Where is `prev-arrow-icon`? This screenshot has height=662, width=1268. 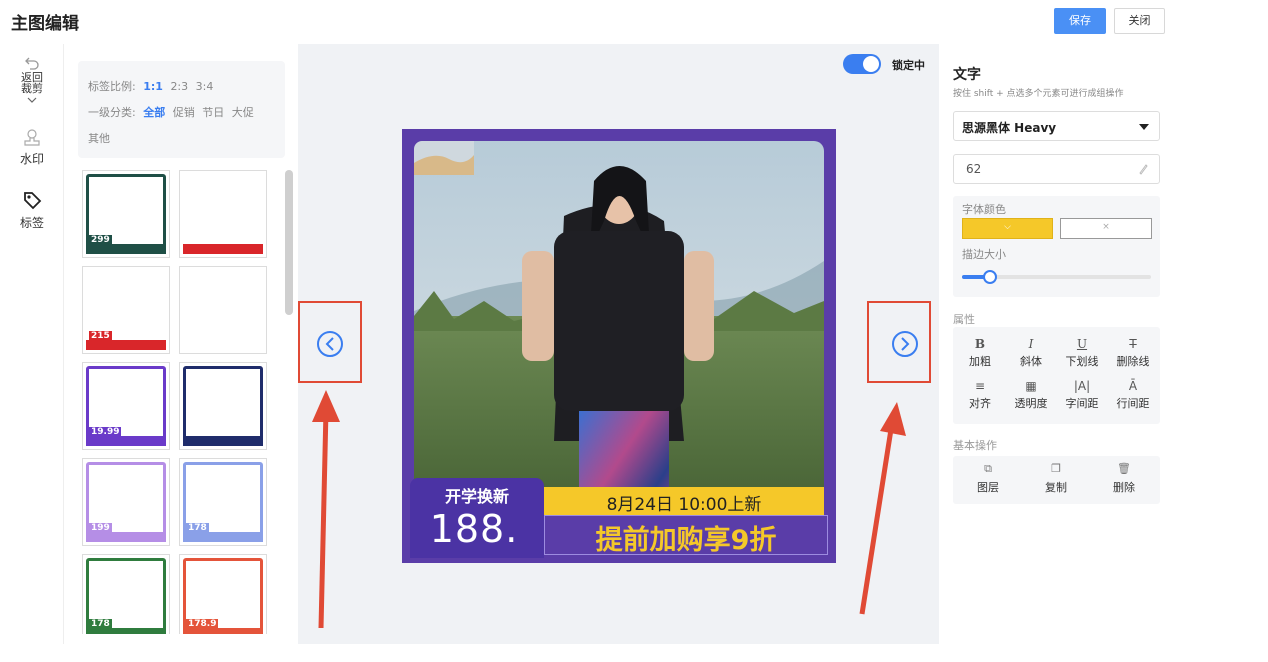 prev-arrow-icon is located at coordinates (330, 342).